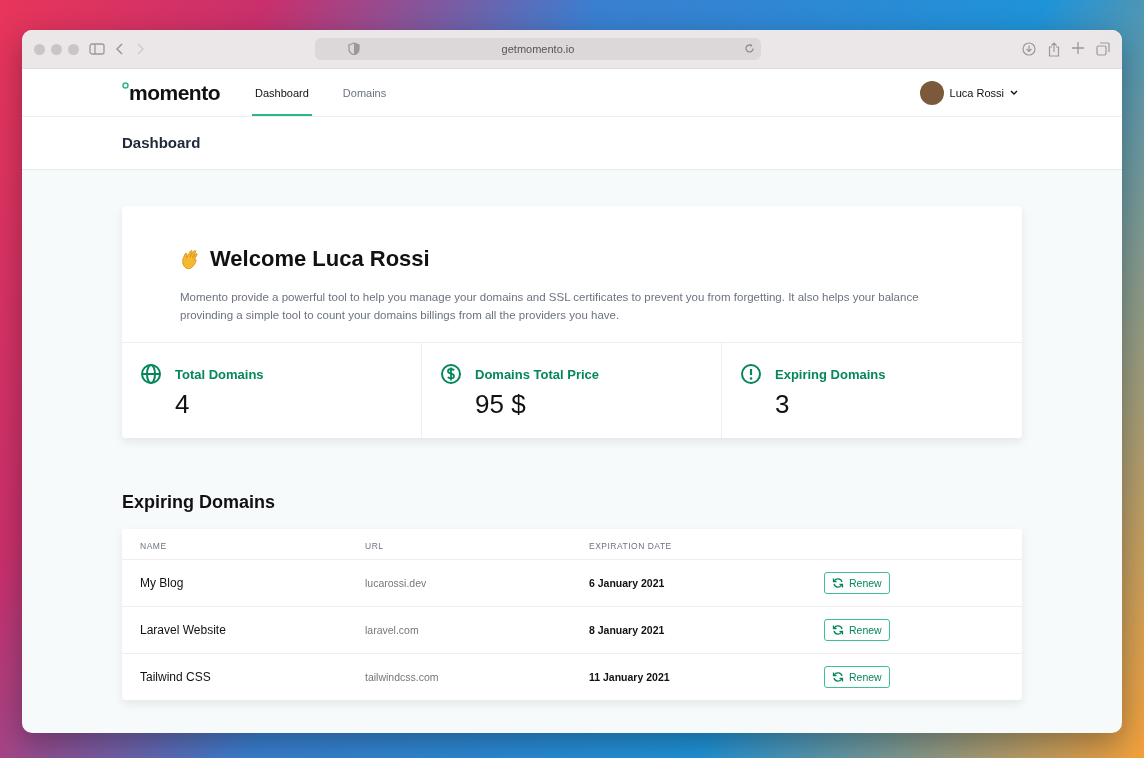 Image resolution: width=1144 pixels, height=758 pixels. I want to click on welcome-text: Momento provide a powerful tool to help you manage your domains and SSL certificates to prevent you from forgetting. It also helps your balance provinding a simple tool to count your domains billings from all the providers you have., so click(550, 306).